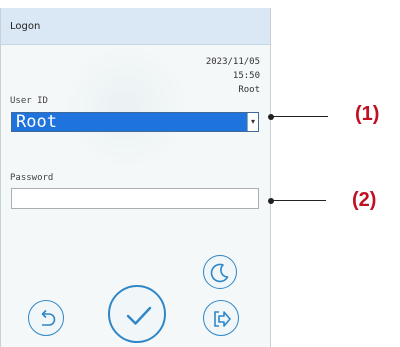 The width and height of the screenshot is (400, 347). I want to click on password-label: Password, so click(32, 178).